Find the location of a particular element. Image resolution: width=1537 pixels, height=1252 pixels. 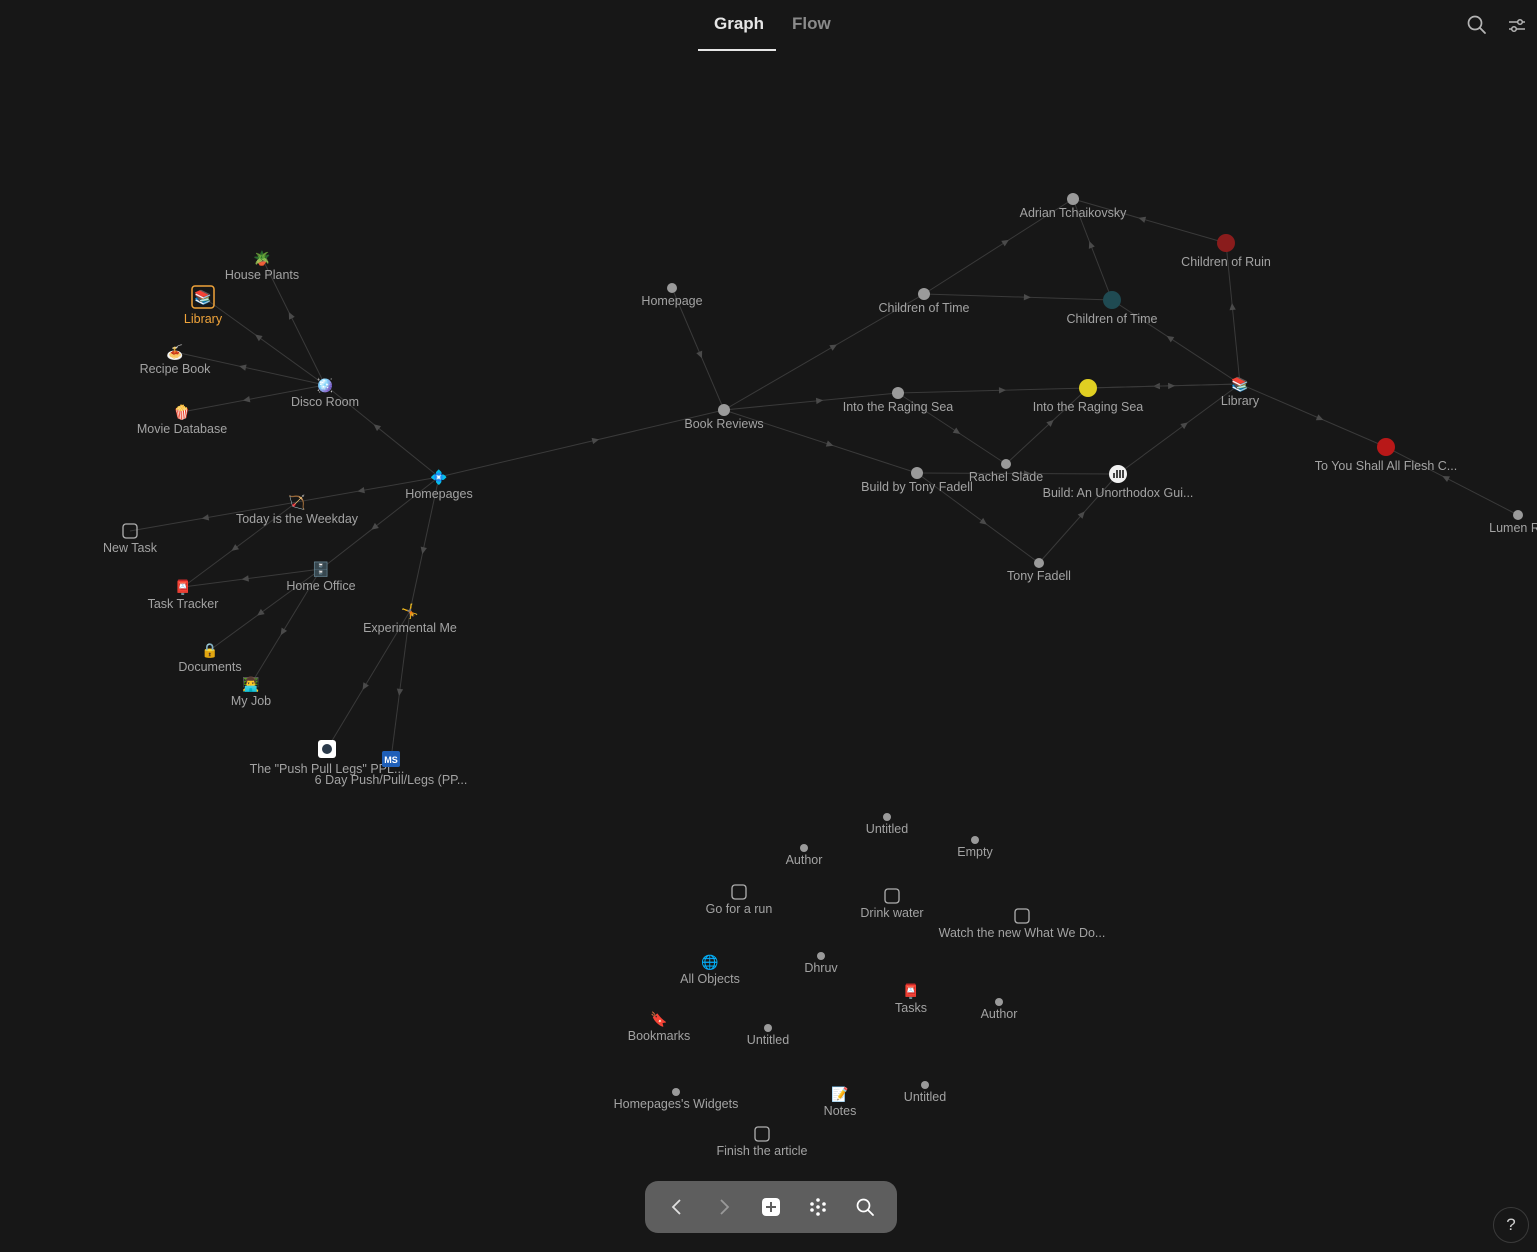

graph-node-build-tony: Build by Tony Fadell is located at coordinates (917, 480).